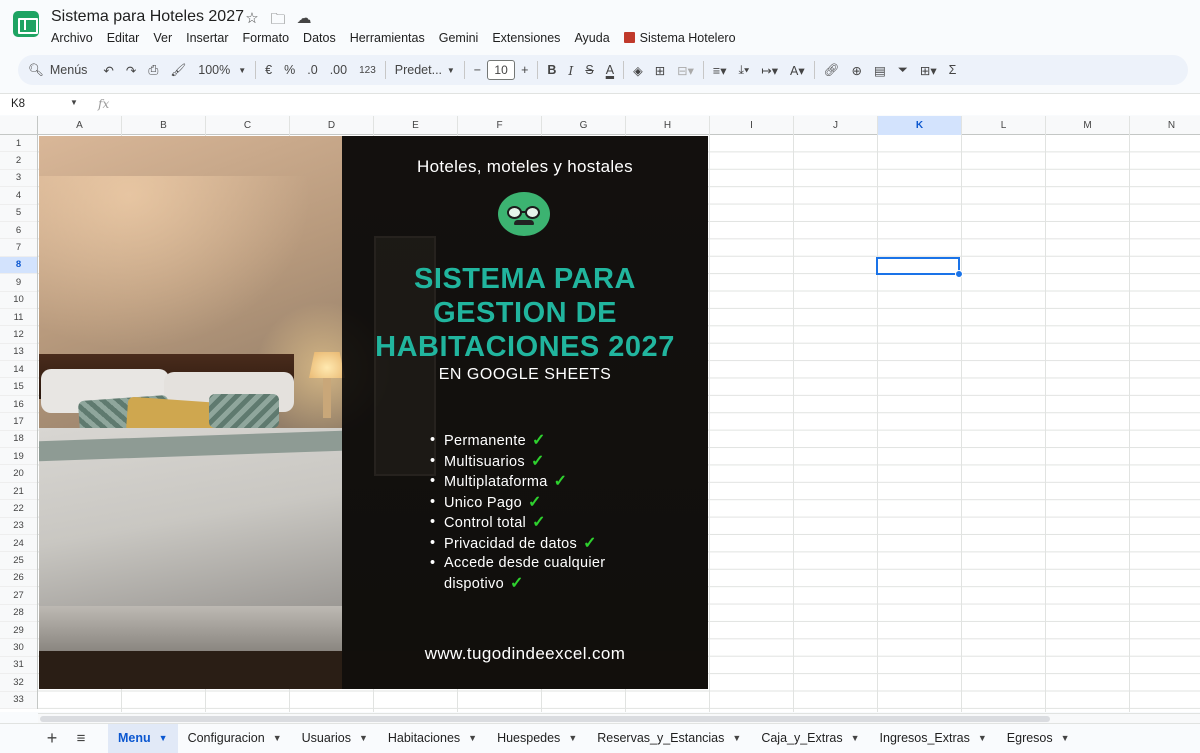 The width and height of the screenshot is (1200, 753). I want to click on row-header: 23, so click(18, 526).